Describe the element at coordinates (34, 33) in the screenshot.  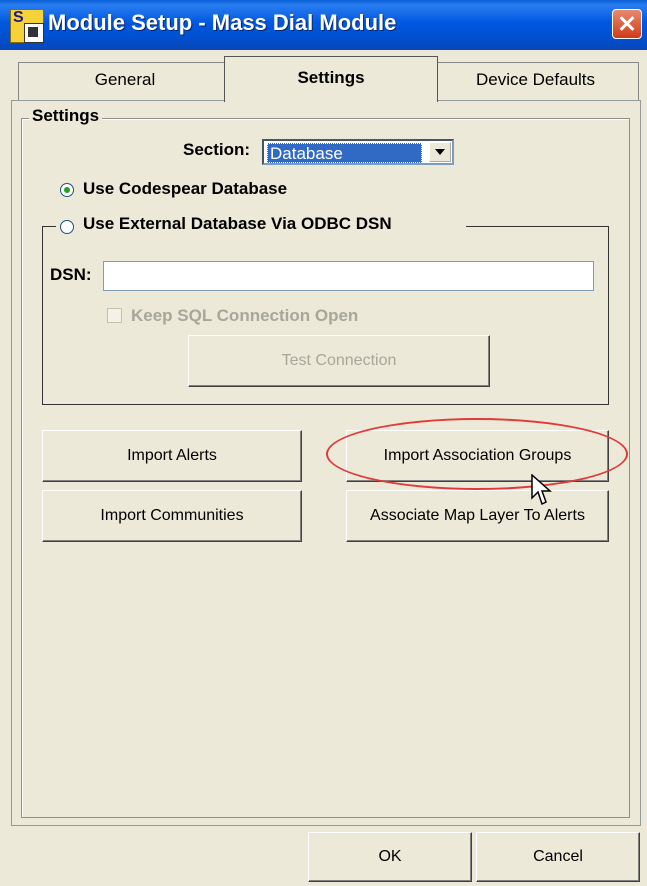
I see `app-icon-mark` at that location.